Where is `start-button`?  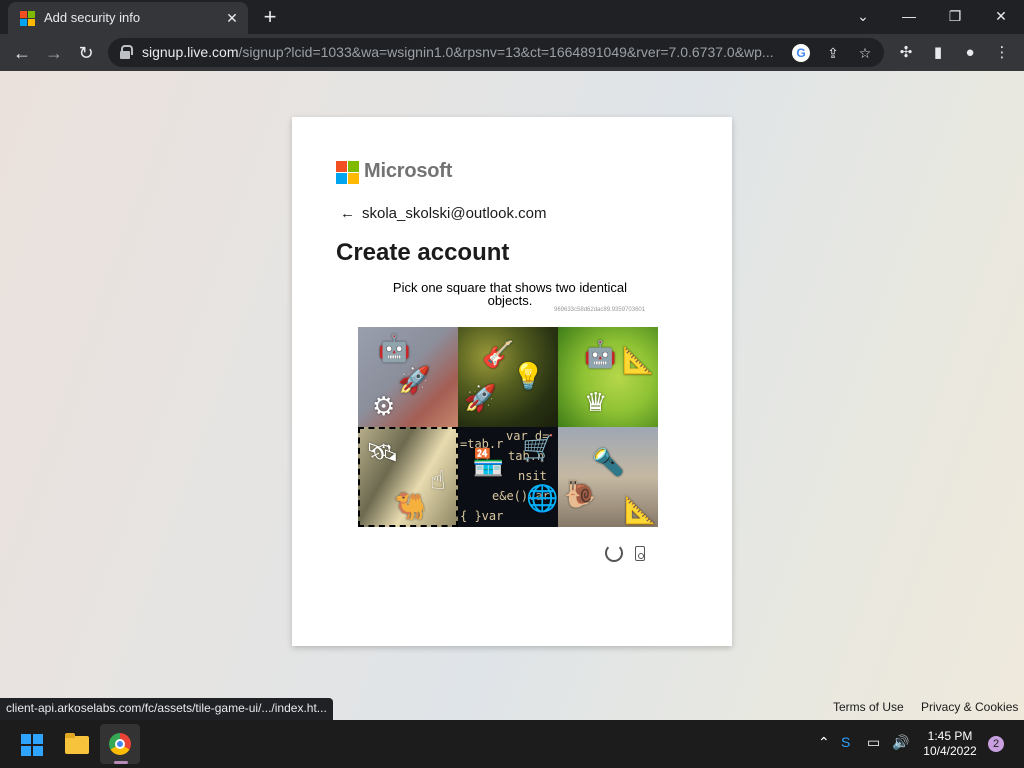
start-button is located at coordinates (32, 744).